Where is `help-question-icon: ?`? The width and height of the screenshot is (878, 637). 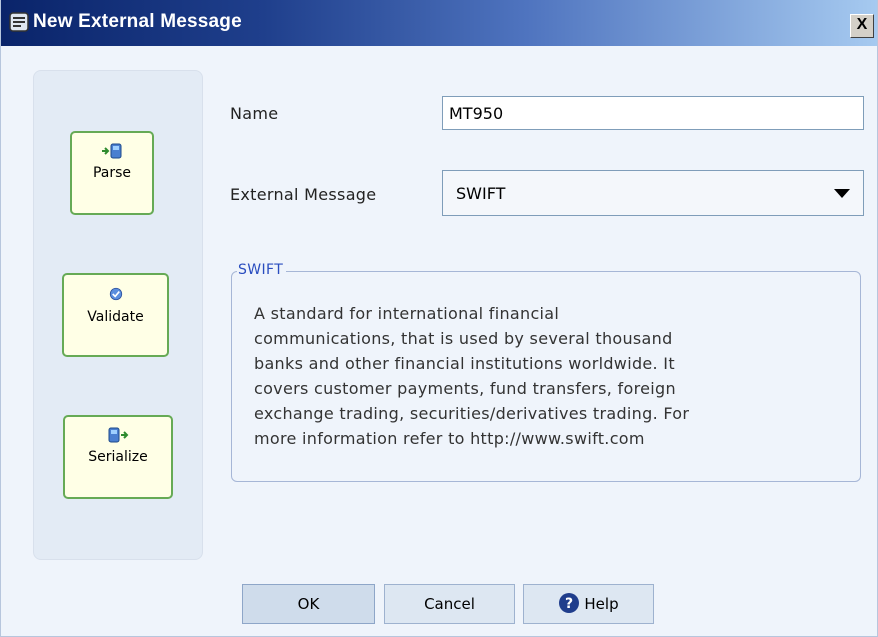
help-question-icon: ? is located at coordinates (569, 603).